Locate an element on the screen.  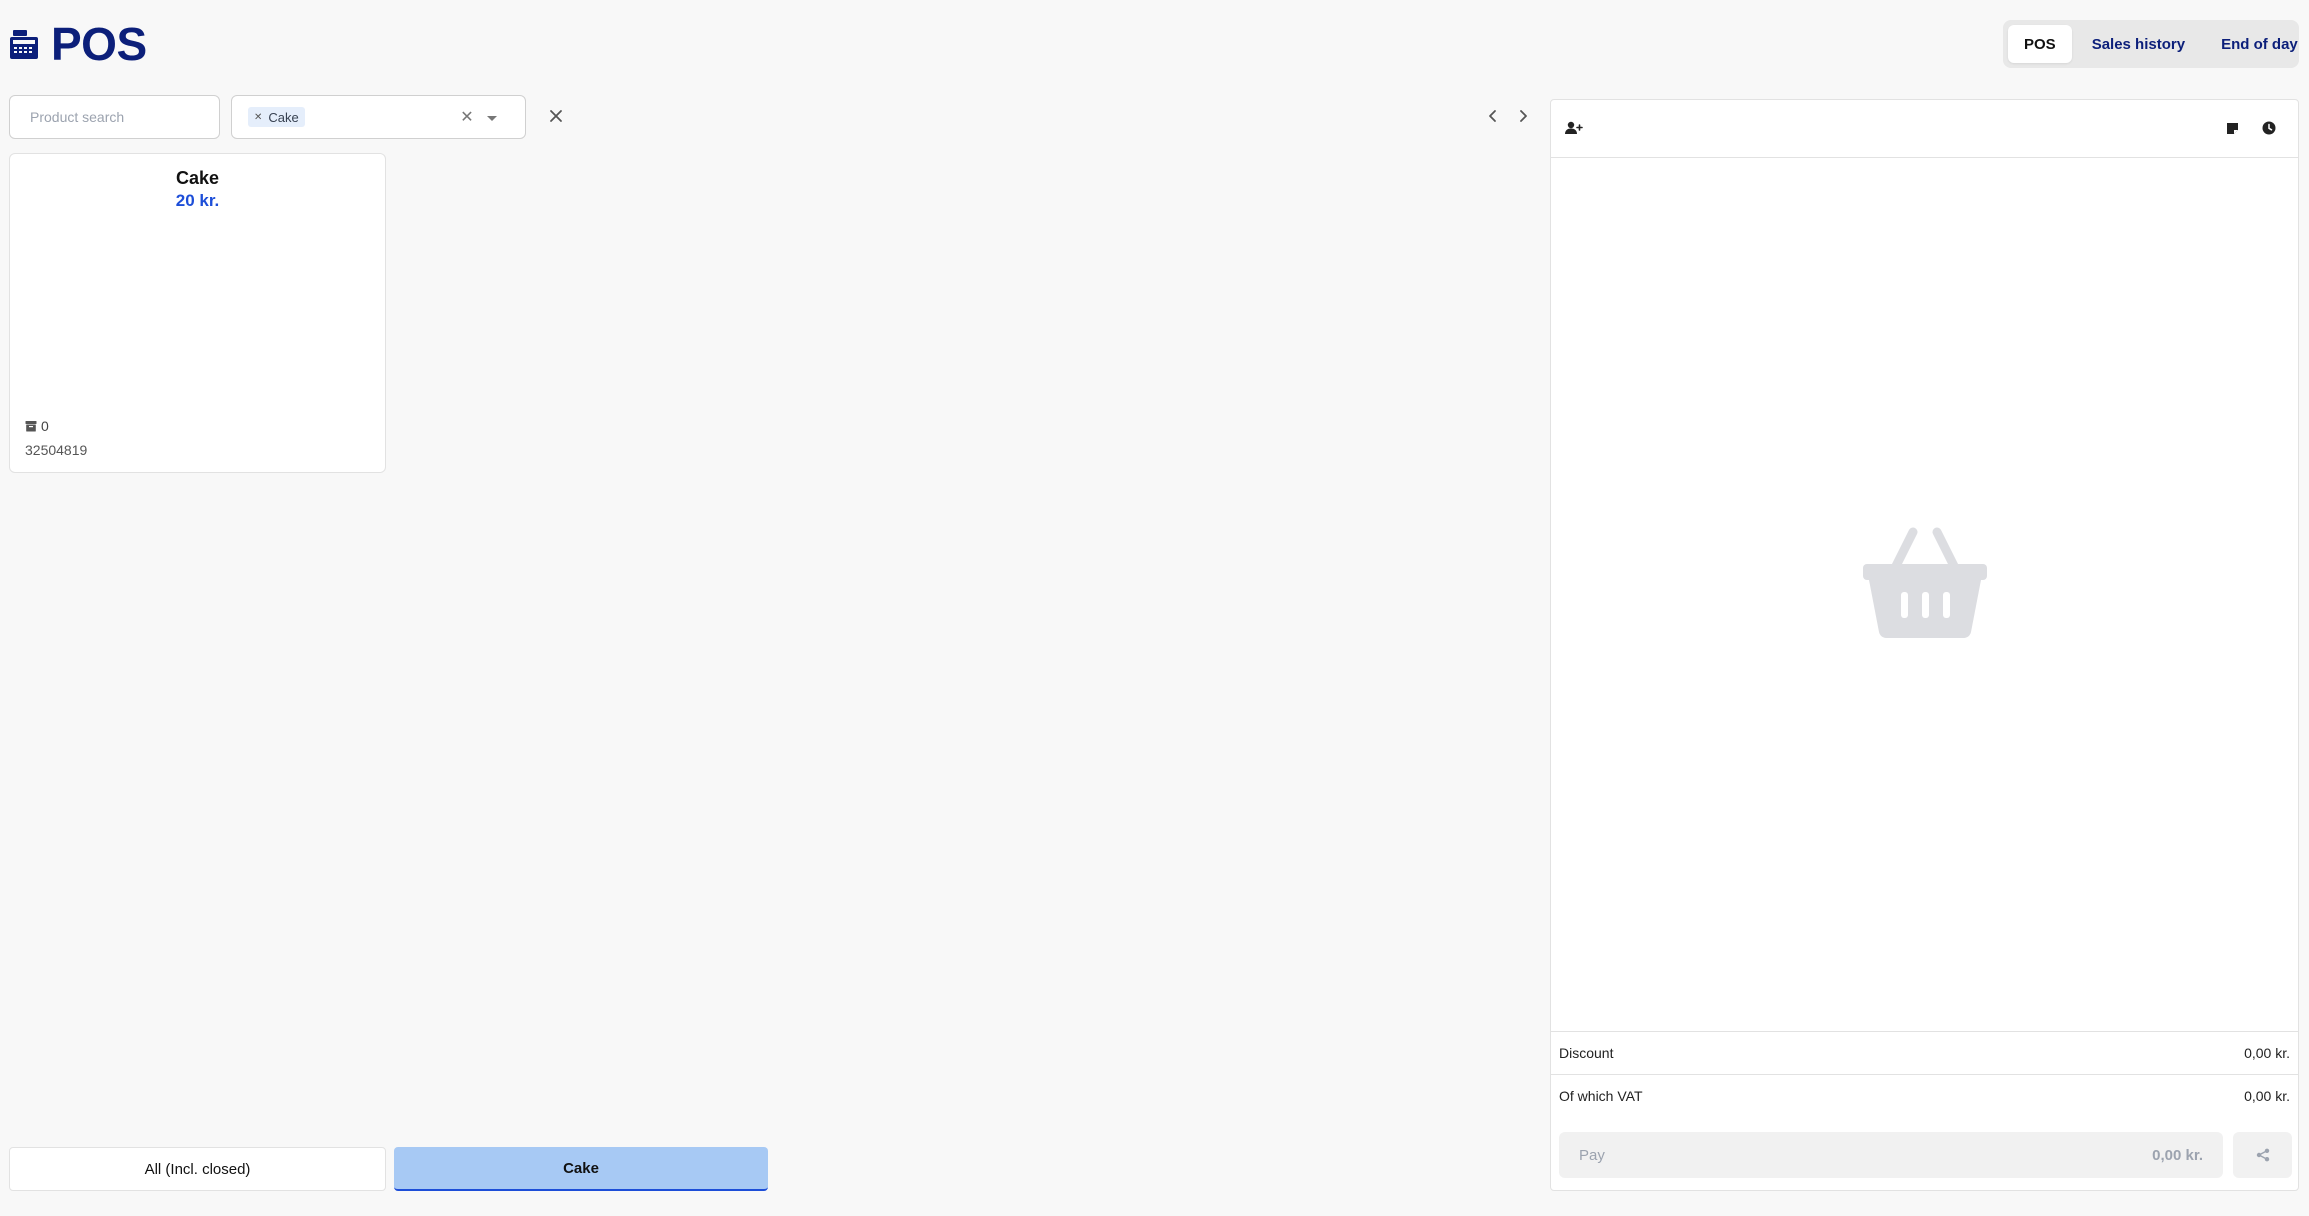
pay-total: 0,00 kr. is located at coordinates (2177, 1155).